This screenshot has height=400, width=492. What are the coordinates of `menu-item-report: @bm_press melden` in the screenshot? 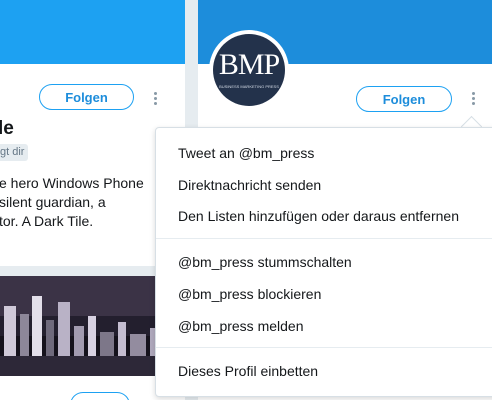 It's located at (241, 326).